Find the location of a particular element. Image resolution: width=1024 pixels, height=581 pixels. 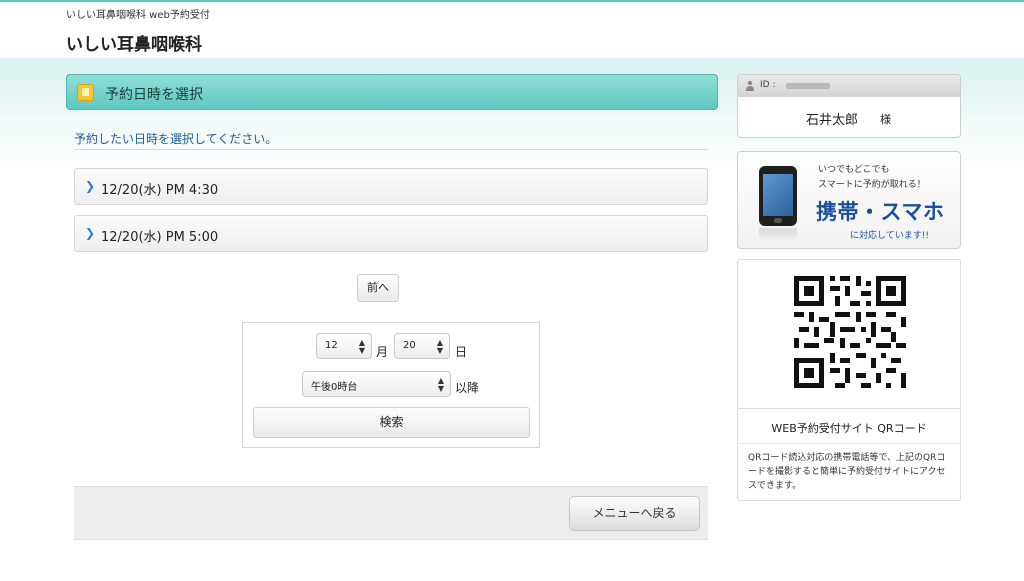

footer-bar: メニューへ戻る is located at coordinates (391, 513).